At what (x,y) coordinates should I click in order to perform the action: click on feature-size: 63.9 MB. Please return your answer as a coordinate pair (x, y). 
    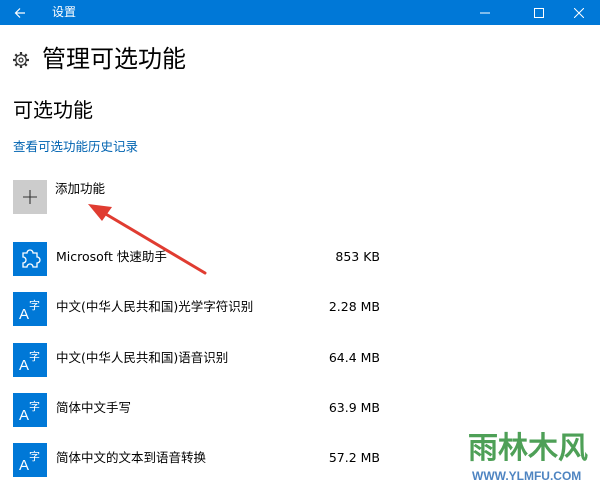
    Looking at the image, I should click on (354, 407).